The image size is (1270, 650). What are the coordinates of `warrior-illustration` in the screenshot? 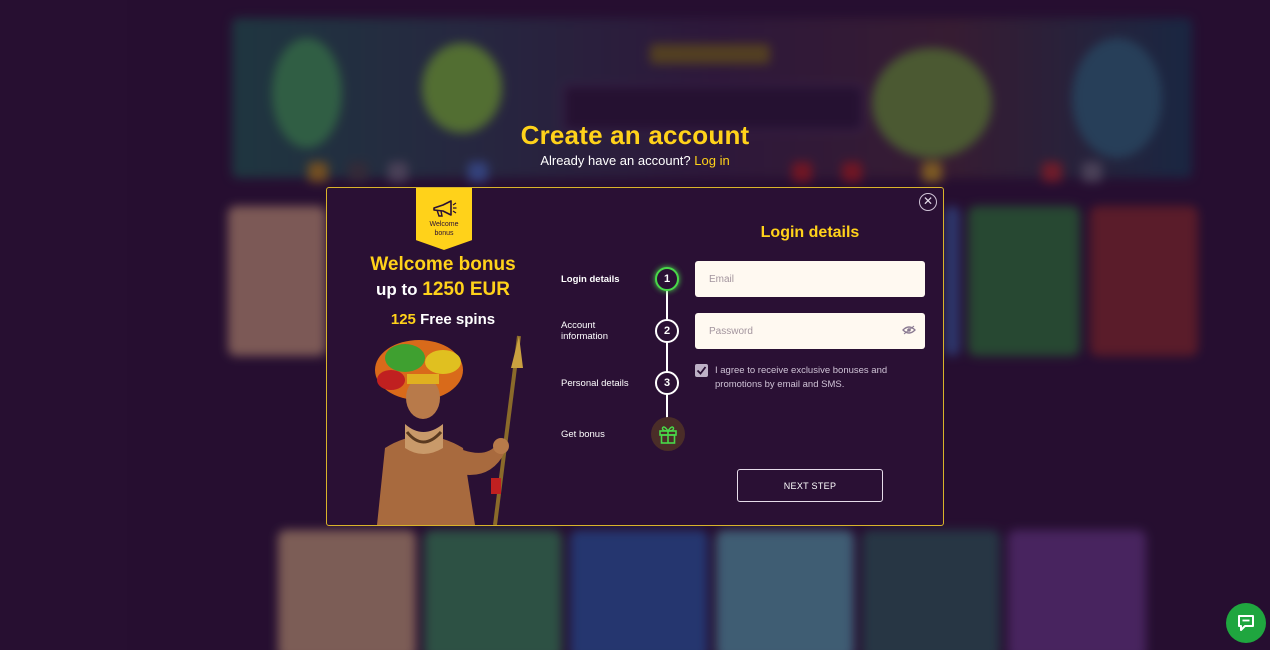 It's located at (449, 430).